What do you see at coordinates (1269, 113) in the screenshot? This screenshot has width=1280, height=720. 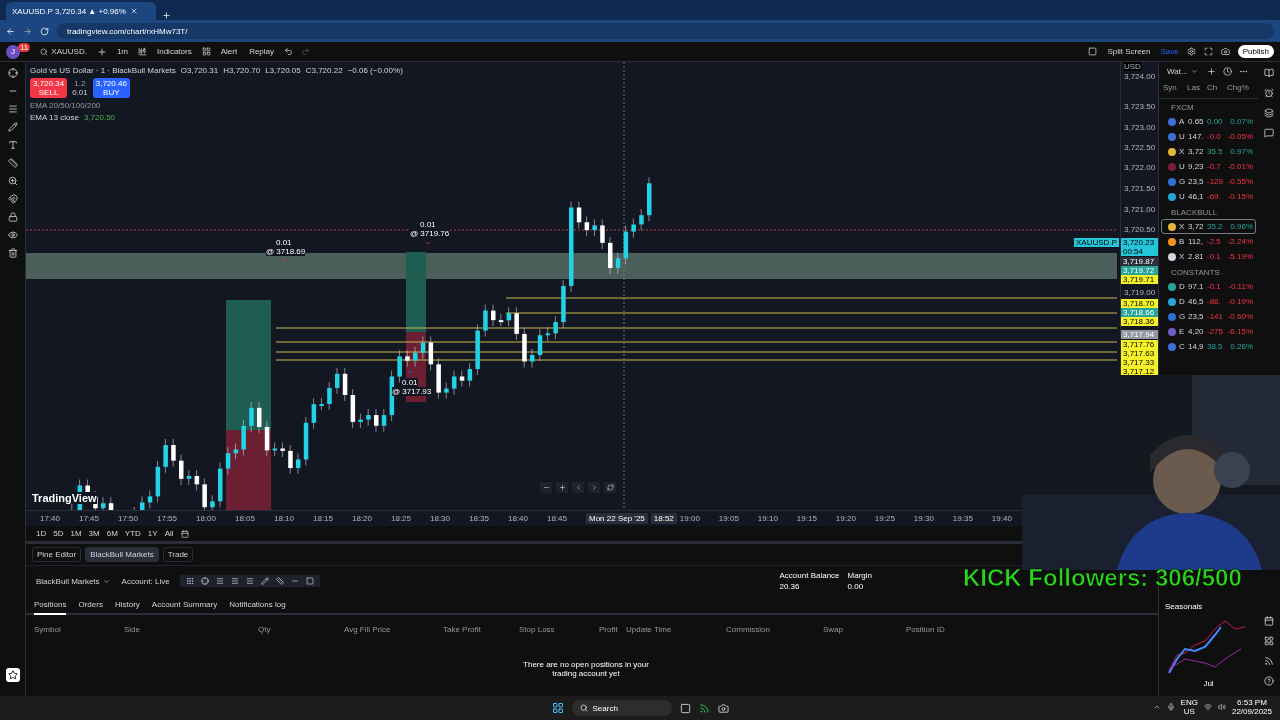 I see `layers-icon` at bounding box center [1269, 113].